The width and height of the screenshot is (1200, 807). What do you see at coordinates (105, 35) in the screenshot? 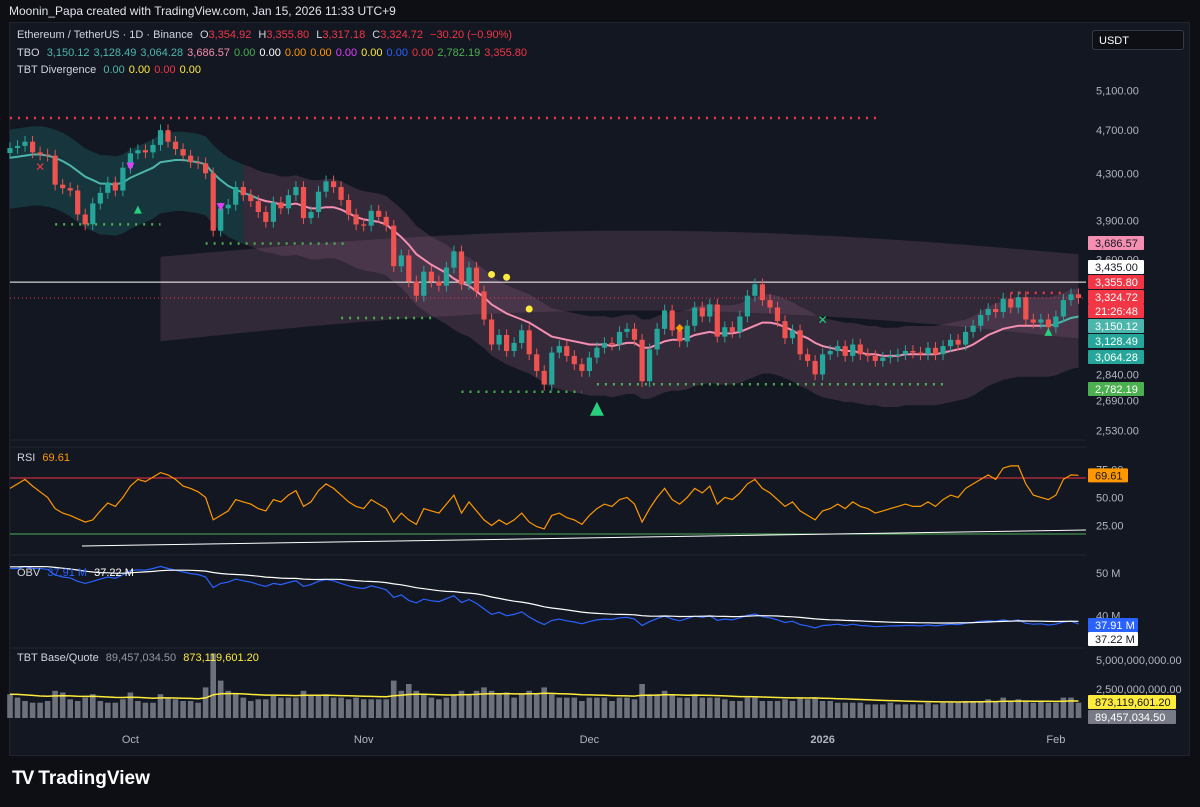
I see `symbol-name: Ethereum / TetherUS · 1D · Binance` at bounding box center [105, 35].